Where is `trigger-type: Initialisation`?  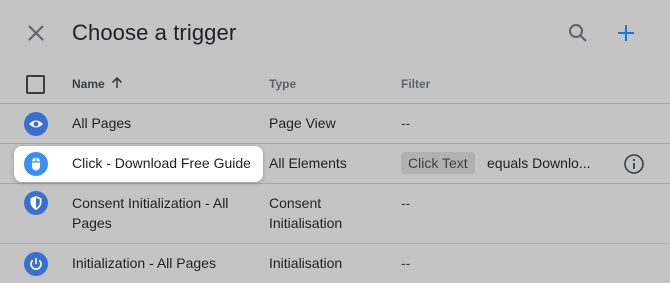 trigger-type: Initialisation is located at coordinates (306, 263).